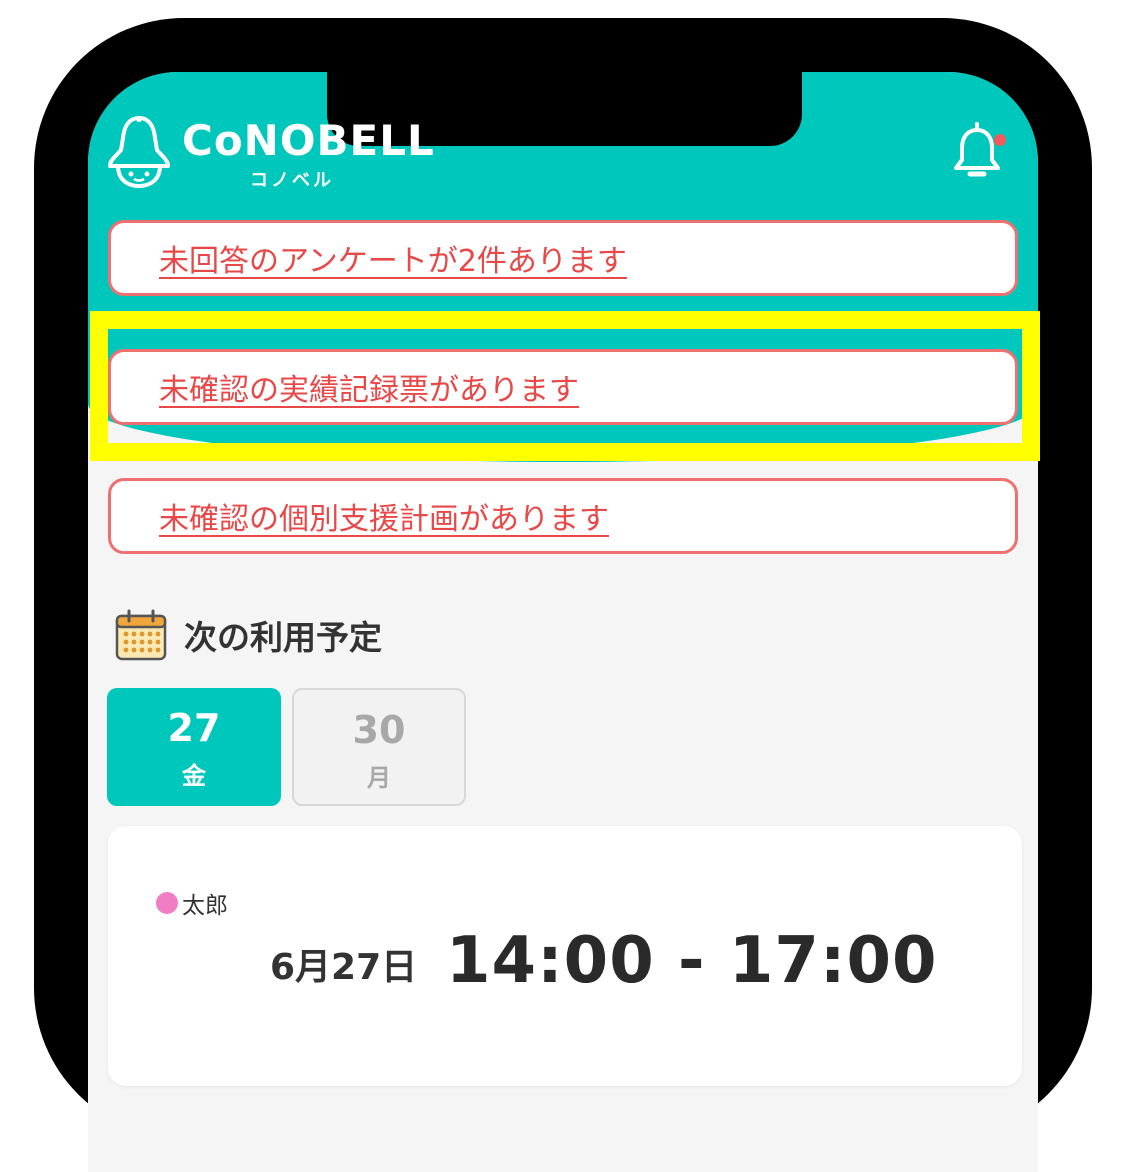 This screenshot has width=1127, height=1172. I want to click on notification-dot, so click(1000, 140).